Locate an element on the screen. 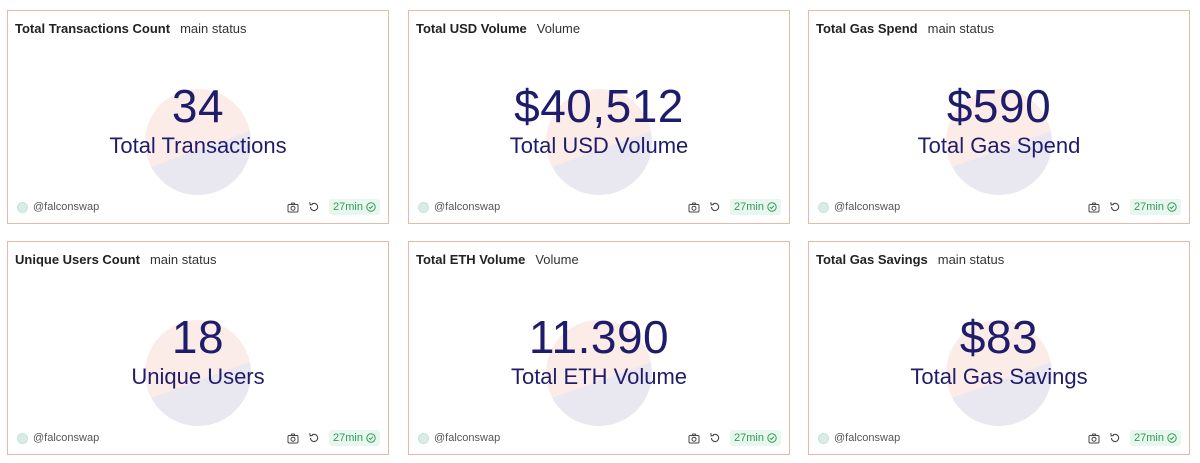  metric-value: 34 is located at coordinates (198, 106).